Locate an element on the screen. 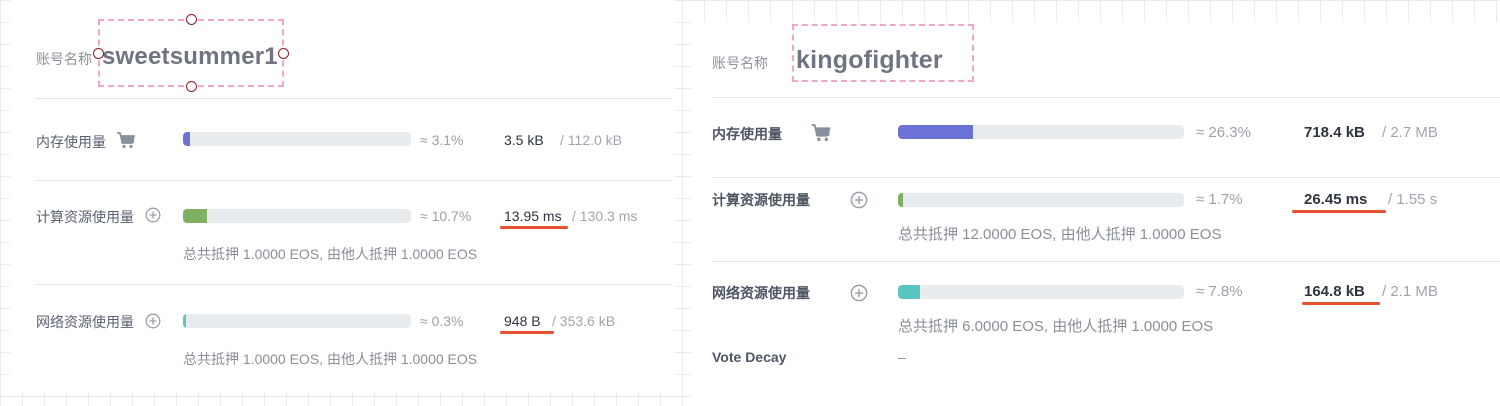  net-stake-note: 总共抵押 6.0000 EOS, 由他人抵押 1.0000 EOS is located at coordinates (1056, 326).